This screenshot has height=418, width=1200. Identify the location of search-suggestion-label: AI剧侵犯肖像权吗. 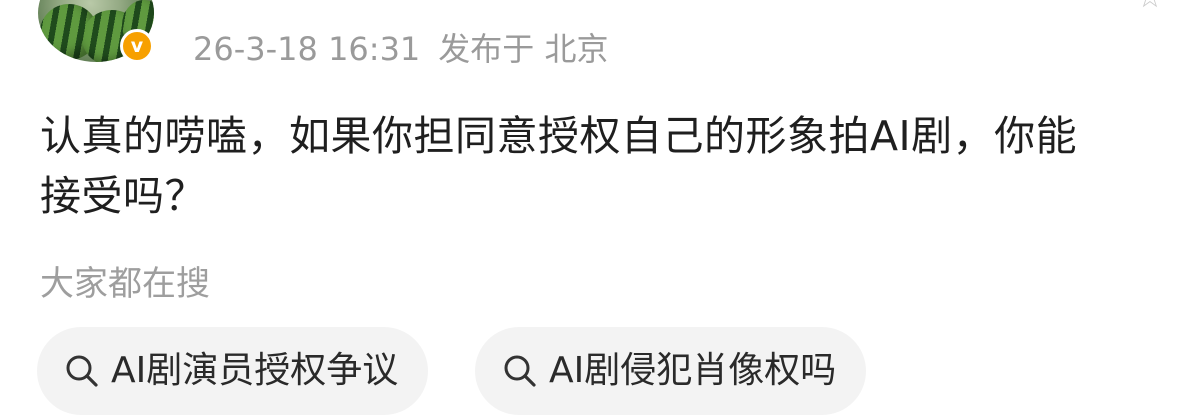
(693, 370).